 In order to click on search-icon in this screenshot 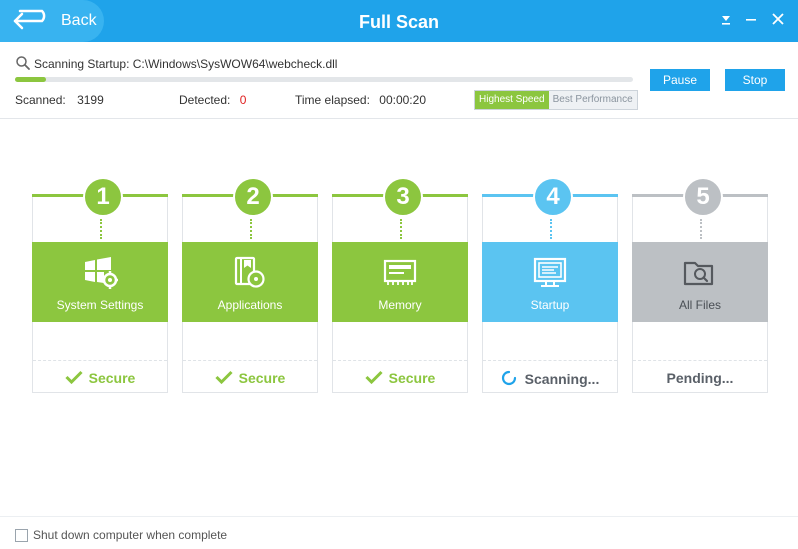, I will do `click(23, 63)`.